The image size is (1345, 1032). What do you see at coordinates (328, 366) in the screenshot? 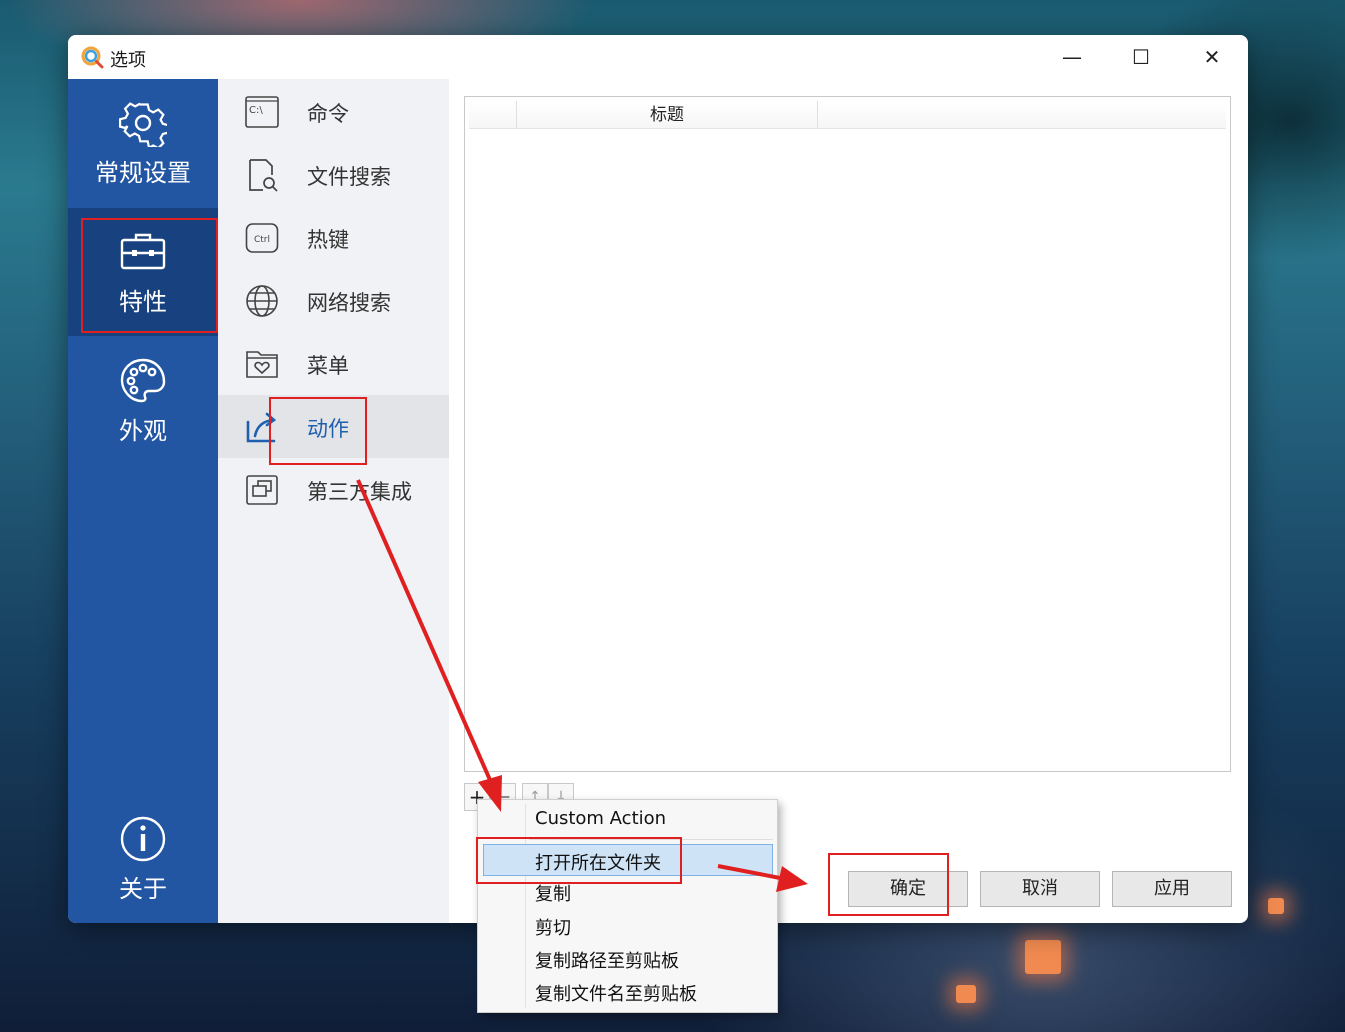
I see `subnav-item-label: 菜单` at bounding box center [328, 366].